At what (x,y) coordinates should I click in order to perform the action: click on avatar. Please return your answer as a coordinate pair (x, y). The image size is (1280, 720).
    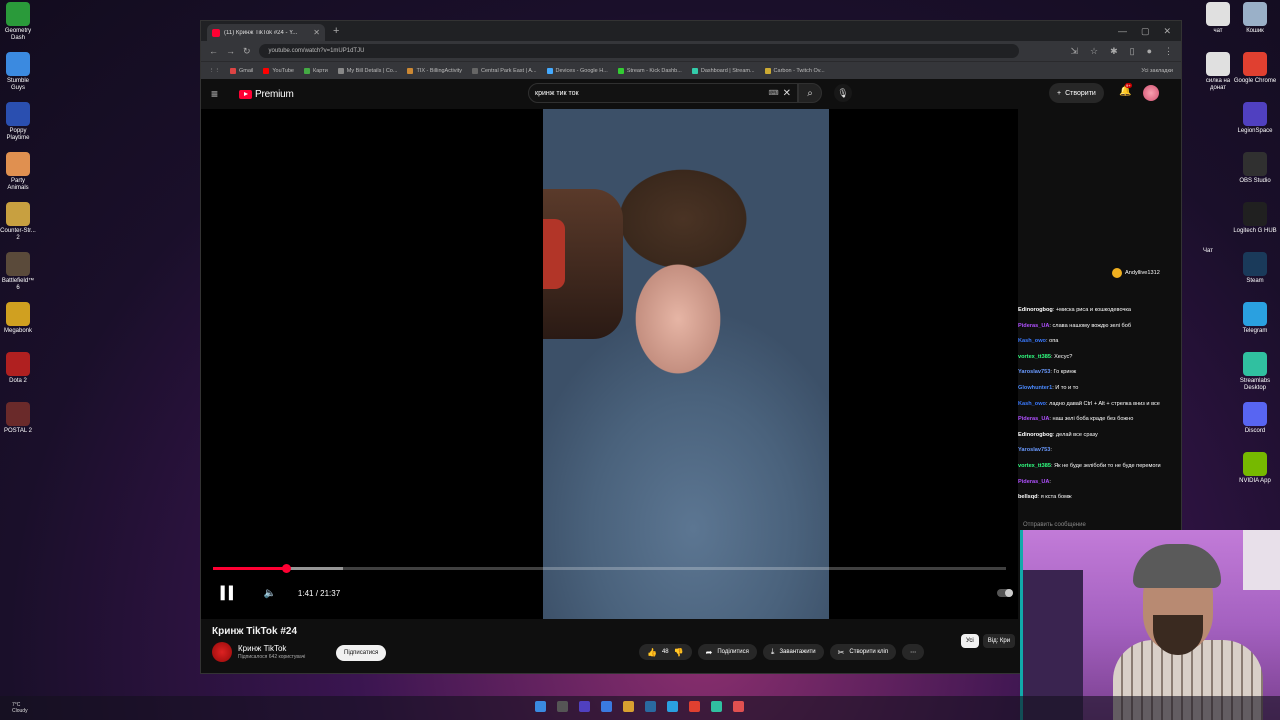
    Looking at the image, I should click on (1151, 93).